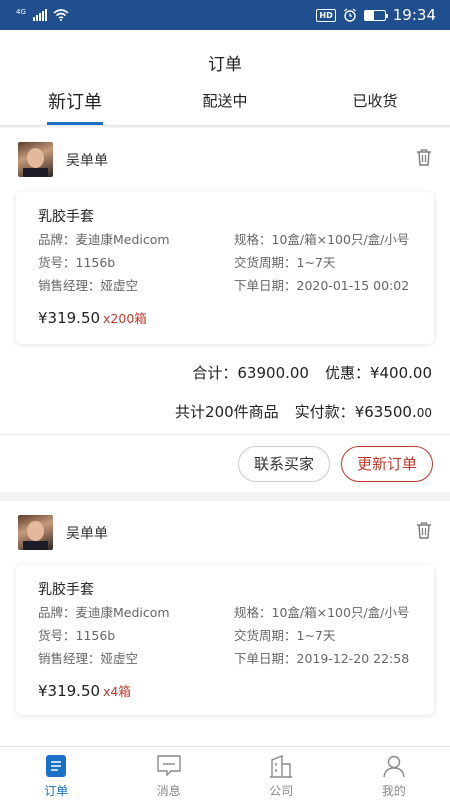 This screenshot has height=800, width=450. Describe the element at coordinates (326, 15) in the screenshot. I see `hd-icon: HD` at that location.